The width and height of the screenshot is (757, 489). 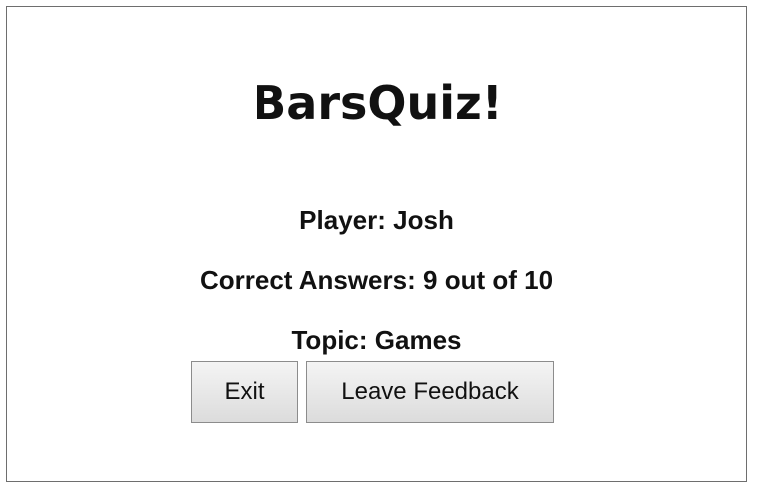 What do you see at coordinates (430, 392) in the screenshot?
I see `leave-feedback-button: Leave Feedback` at bounding box center [430, 392].